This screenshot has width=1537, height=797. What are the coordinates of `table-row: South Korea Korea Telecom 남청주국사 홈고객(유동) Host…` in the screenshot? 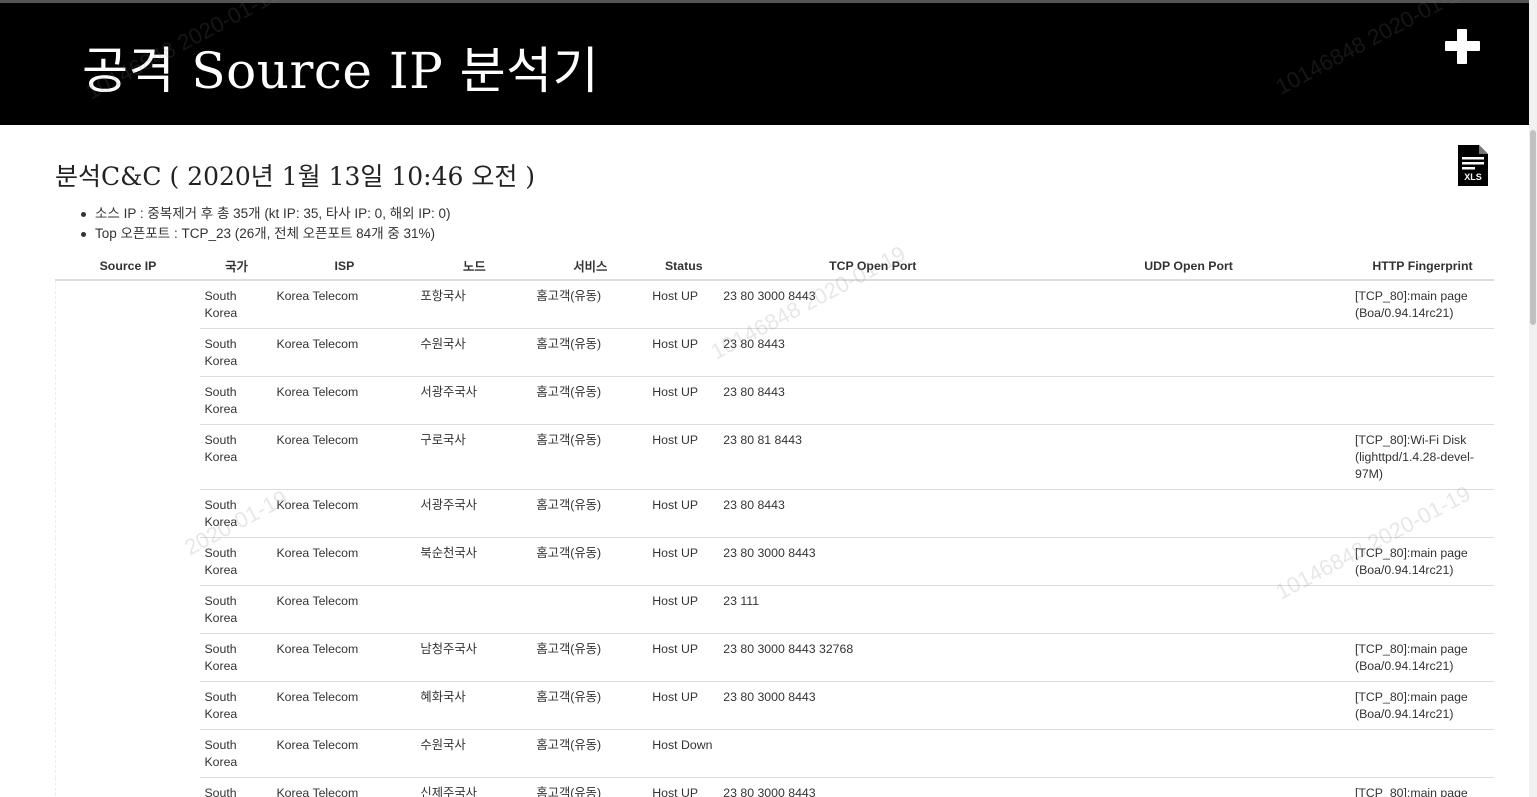 It's located at (774, 657).